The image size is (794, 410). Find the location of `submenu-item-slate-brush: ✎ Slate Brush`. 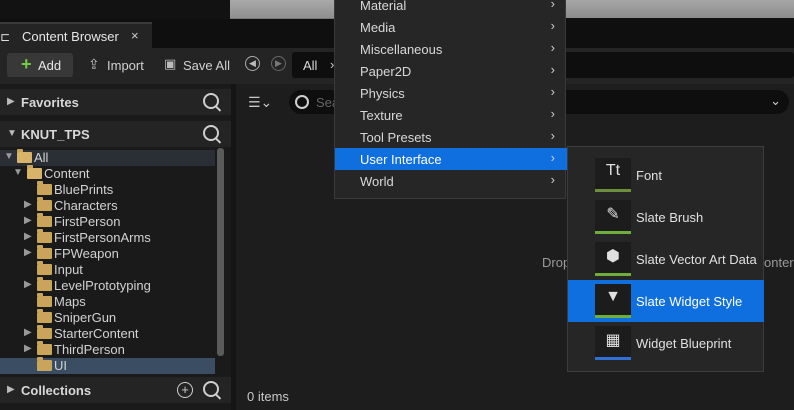

submenu-item-slate-brush: ✎ Slate Brush is located at coordinates (666, 217).